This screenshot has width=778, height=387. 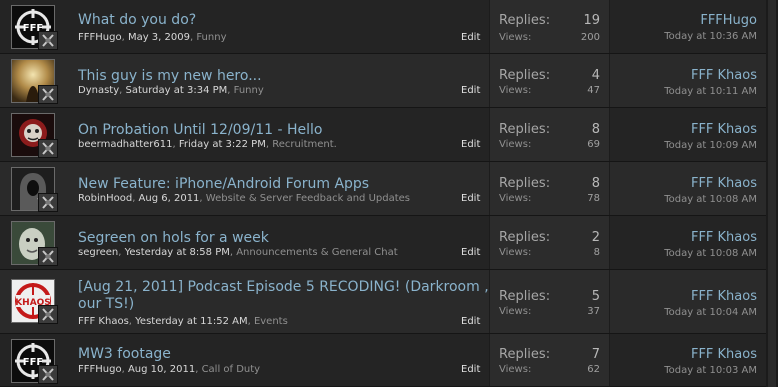 What do you see at coordinates (595, 354) in the screenshot?
I see `replies-count: 7` at bounding box center [595, 354].